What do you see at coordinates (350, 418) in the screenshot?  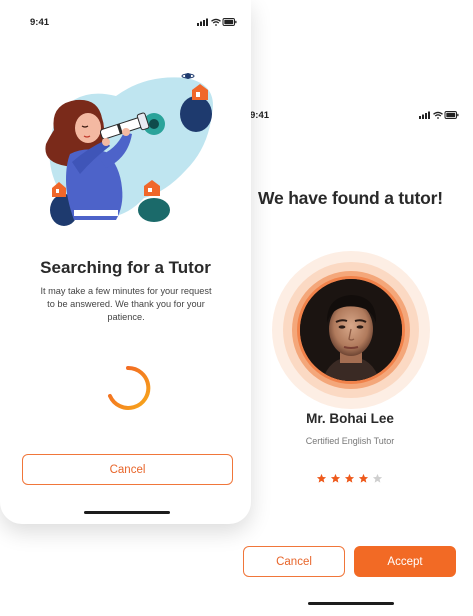 I see `tutor-name: Mr. Bohai Lee` at bounding box center [350, 418].